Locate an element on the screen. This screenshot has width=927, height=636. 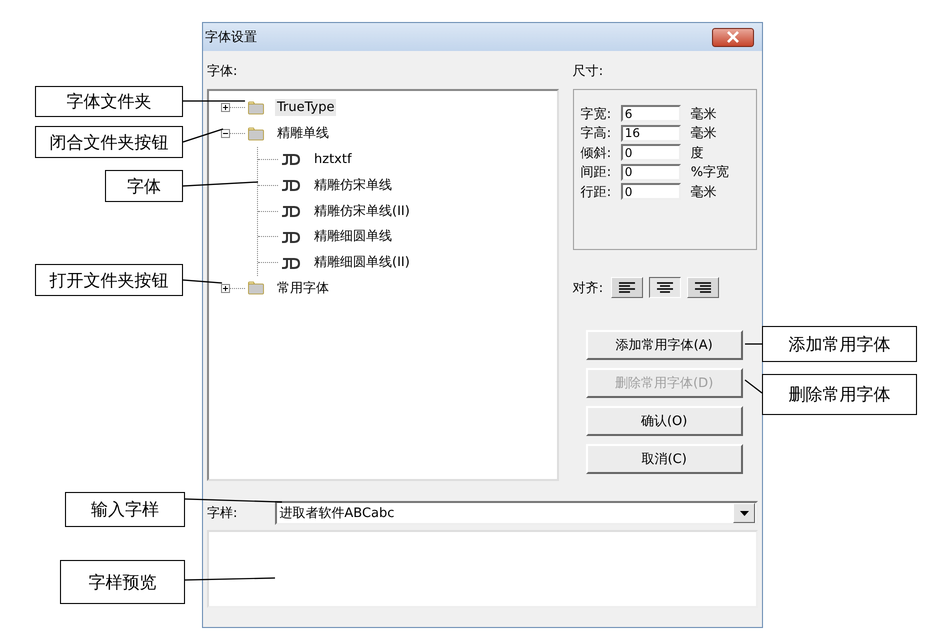
sample-combo-box: 进取者软件ABCabc is located at coordinates (516, 513).